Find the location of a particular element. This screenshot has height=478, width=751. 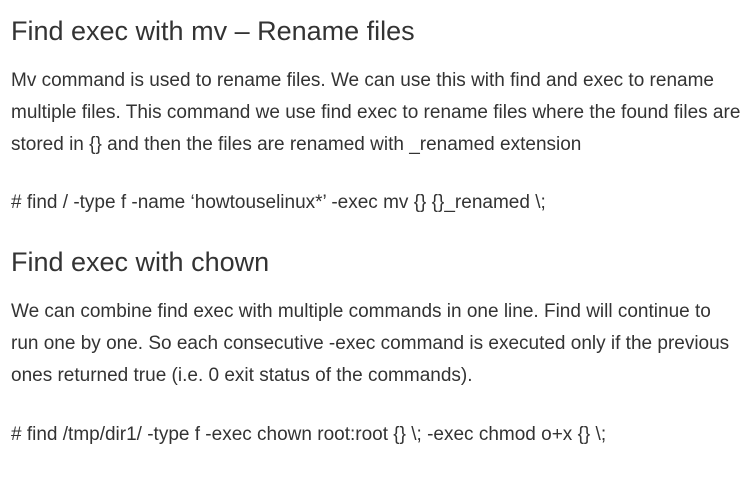

section-heading: Find exec with mv – Rename files is located at coordinates (213, 31).